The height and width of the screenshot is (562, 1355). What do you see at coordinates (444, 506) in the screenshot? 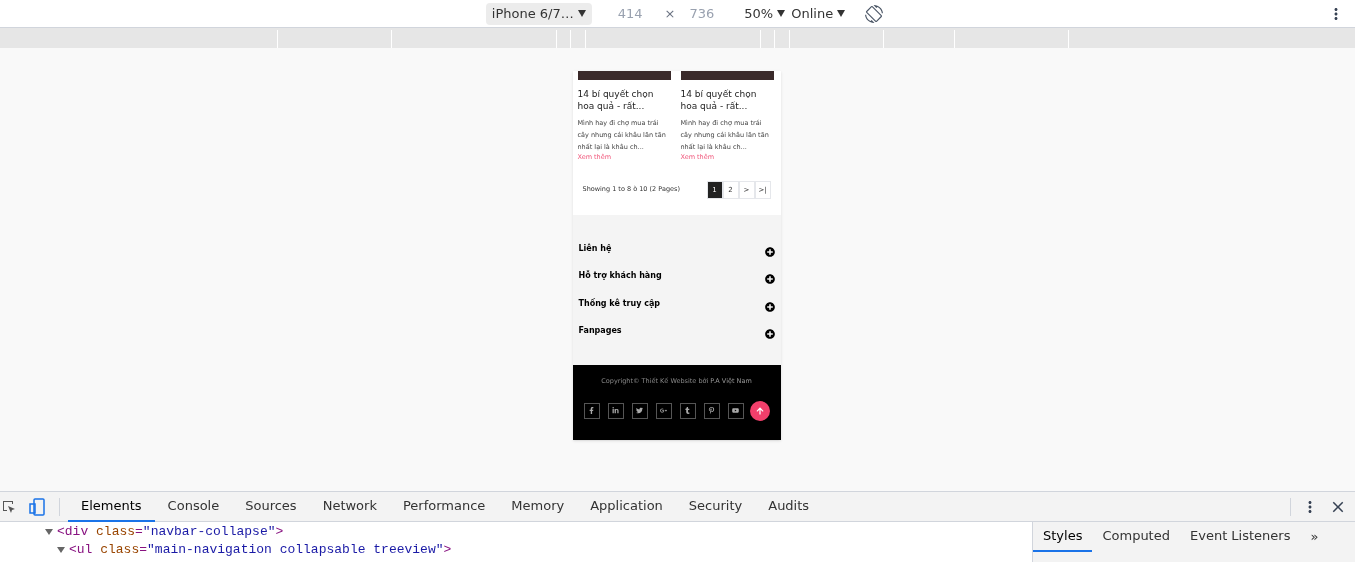
I see `devtools-tab: Performance` at bounding box center [444, 506].